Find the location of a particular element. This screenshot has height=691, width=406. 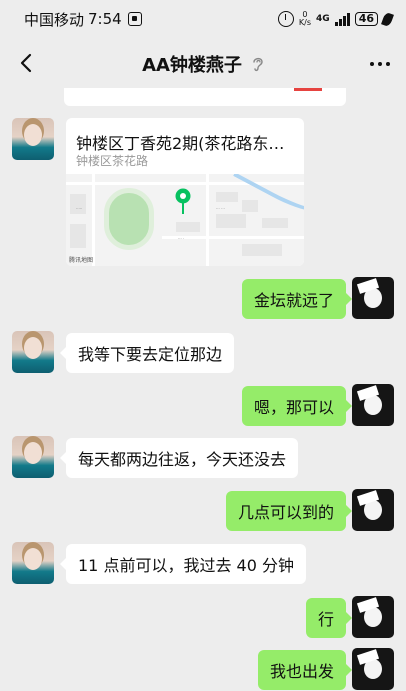

battery-icon: 46 is located at coordinates (366, 19).